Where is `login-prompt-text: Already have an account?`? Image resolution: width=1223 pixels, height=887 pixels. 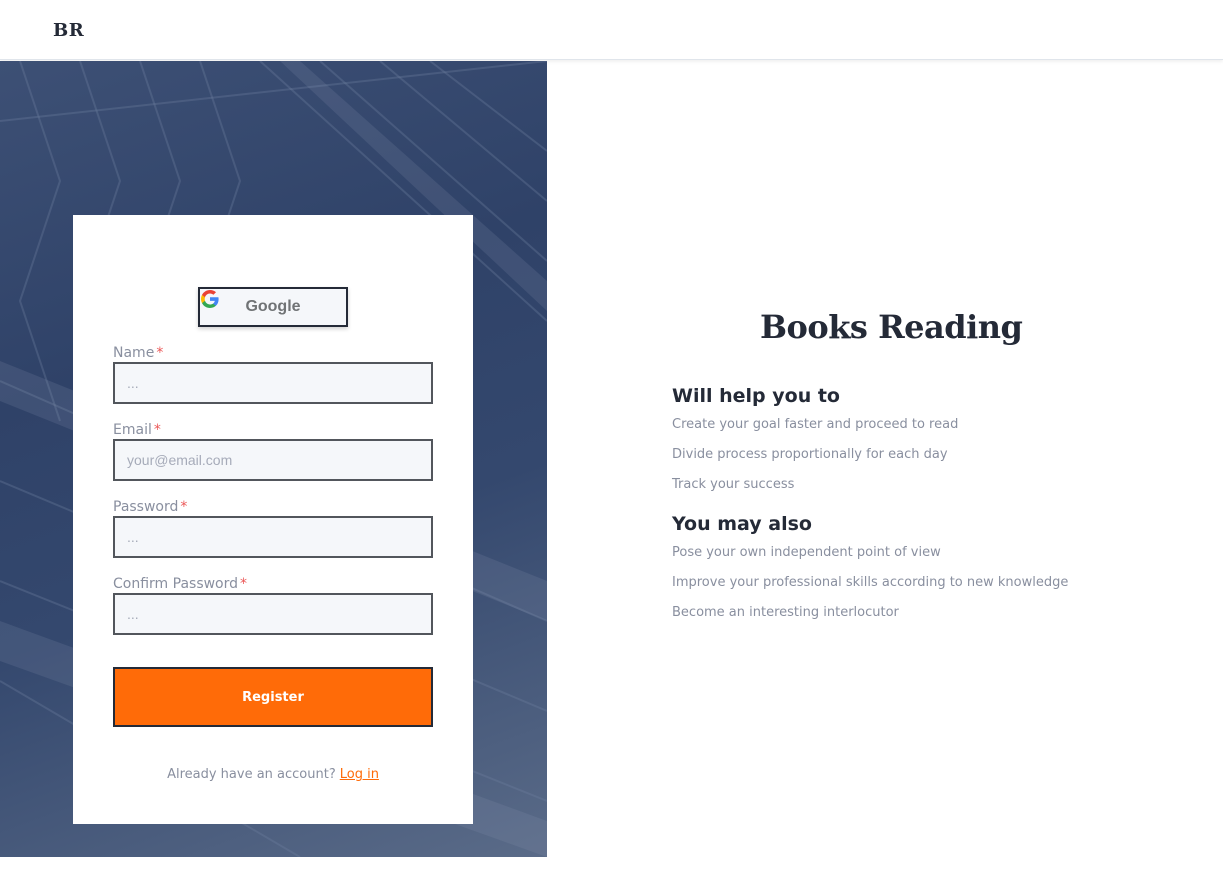 login-prompt-text: Already have an account? is located at coordinates (251, 774).